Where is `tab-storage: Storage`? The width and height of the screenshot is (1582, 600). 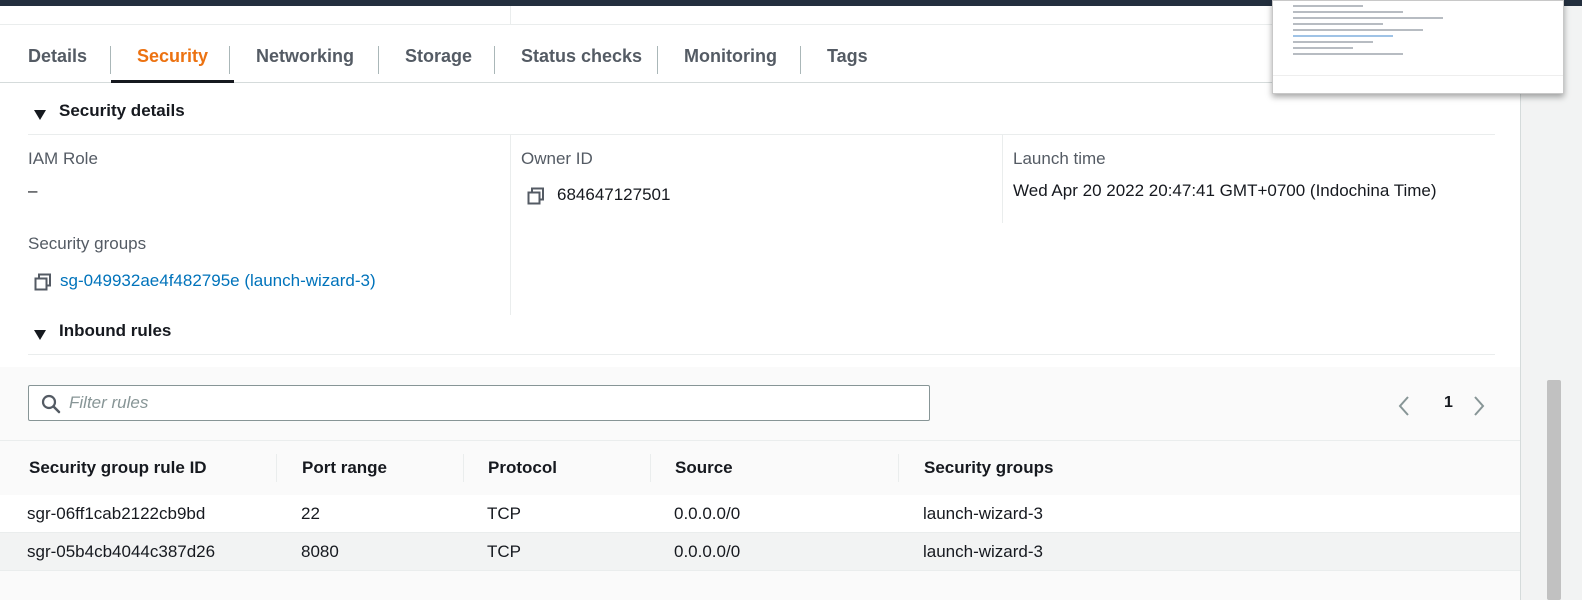
tab-storage: Storage is located at coordinates (438, 53).